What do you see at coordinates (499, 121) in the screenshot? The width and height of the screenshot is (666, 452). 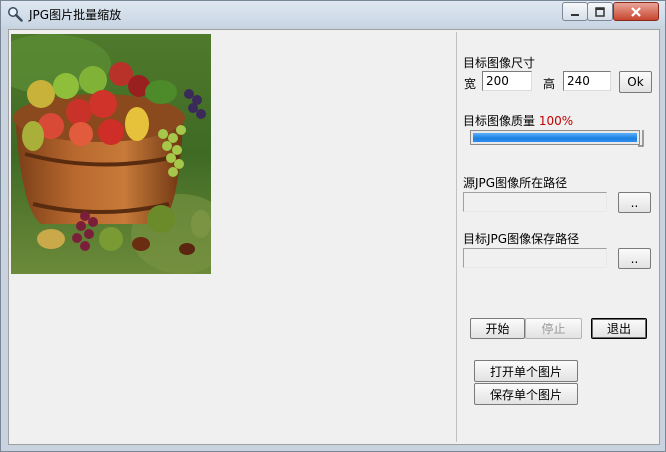 I see `quality-heading-text: 目标图像质量` at bounding box center [499, 121].